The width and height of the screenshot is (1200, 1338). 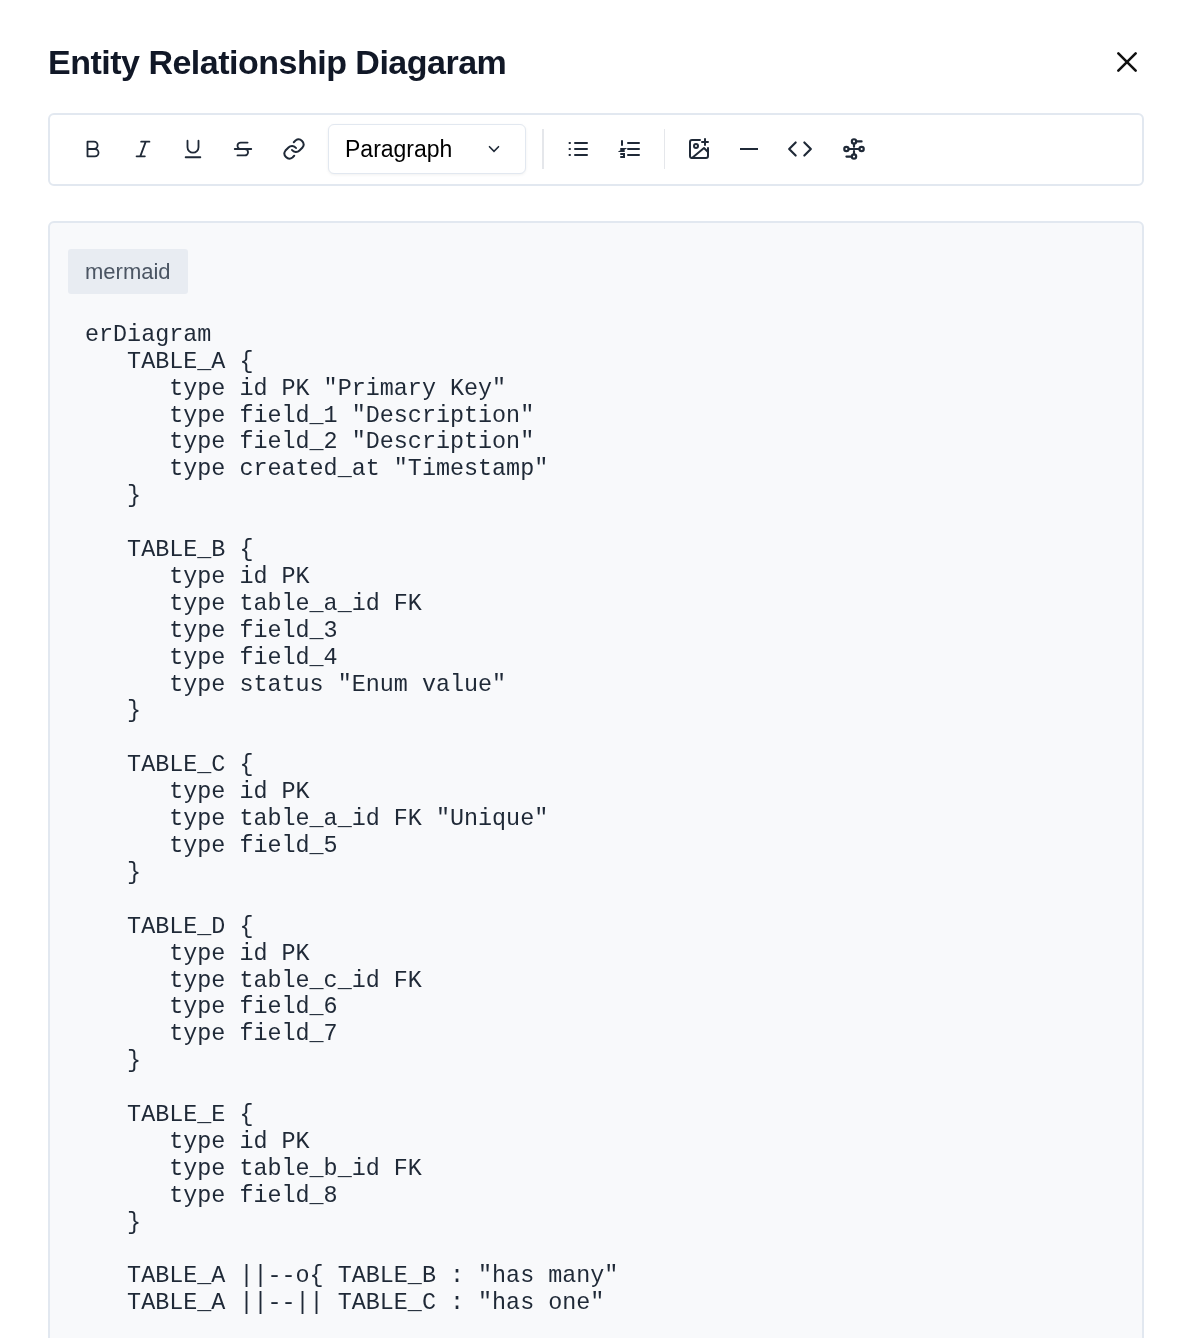 What do you see at coordinates (295, 603) in the screenshot?
I see `code-line: type table_a_id FK` at bounding box center [295, 603].